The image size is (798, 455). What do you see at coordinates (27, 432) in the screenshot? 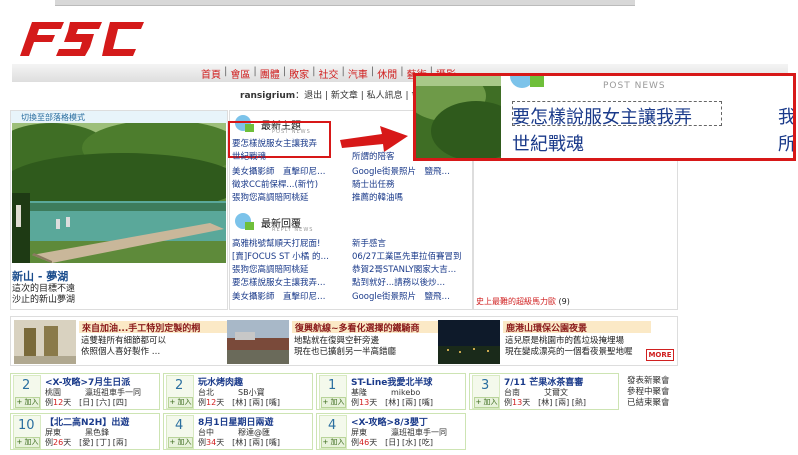
I see `event-count-box: 10 + 加入` at bounding box center [27, 432].